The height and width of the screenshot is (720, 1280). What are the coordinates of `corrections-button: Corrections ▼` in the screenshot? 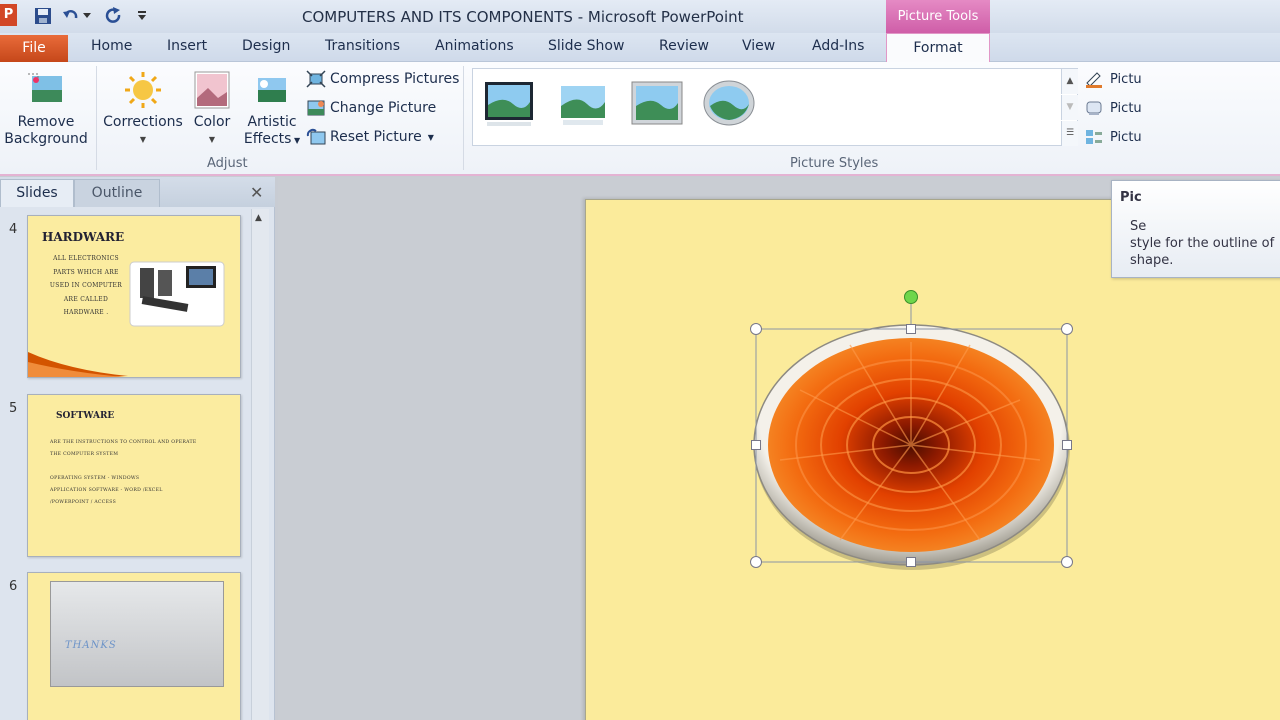 It's located at (143, 109).